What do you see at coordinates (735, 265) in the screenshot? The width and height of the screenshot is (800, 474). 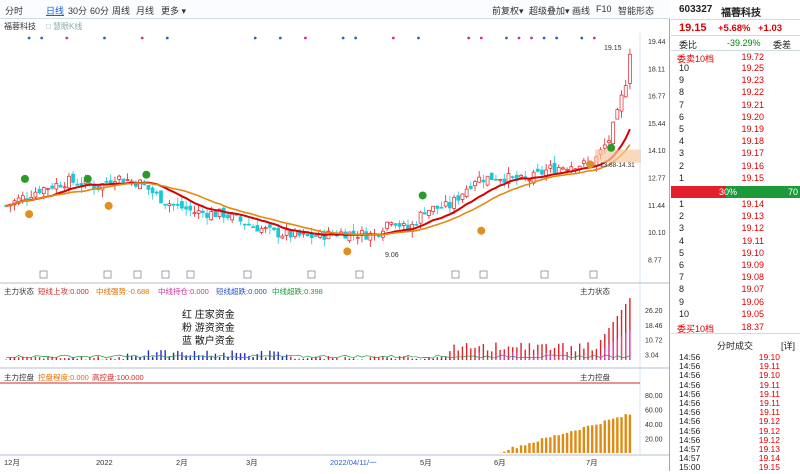 I see `buy-level: 619.09` at bounding box center [735, 265].